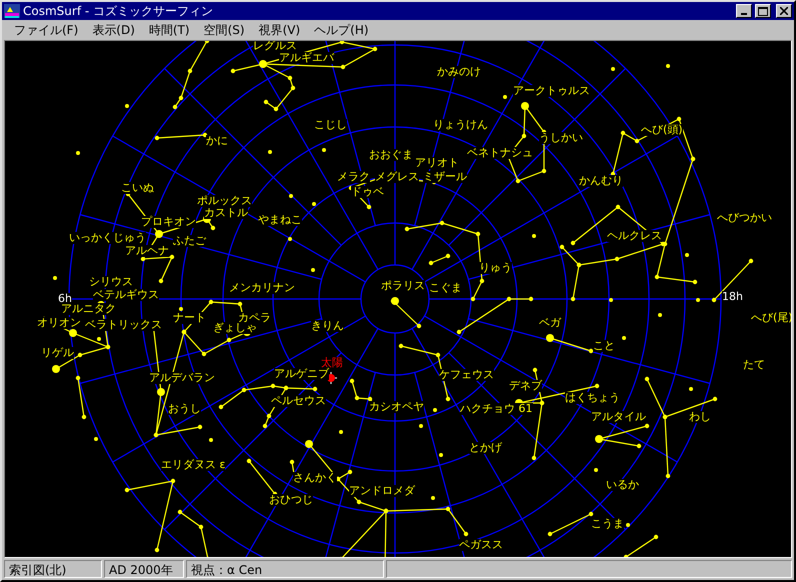 Image resolution: width=796 pixels, height=582 pixels. What do you see at coordinates (618, 417) in the screenshot?
I see `star-label: アルタイル` at bounding box center [618, 417].